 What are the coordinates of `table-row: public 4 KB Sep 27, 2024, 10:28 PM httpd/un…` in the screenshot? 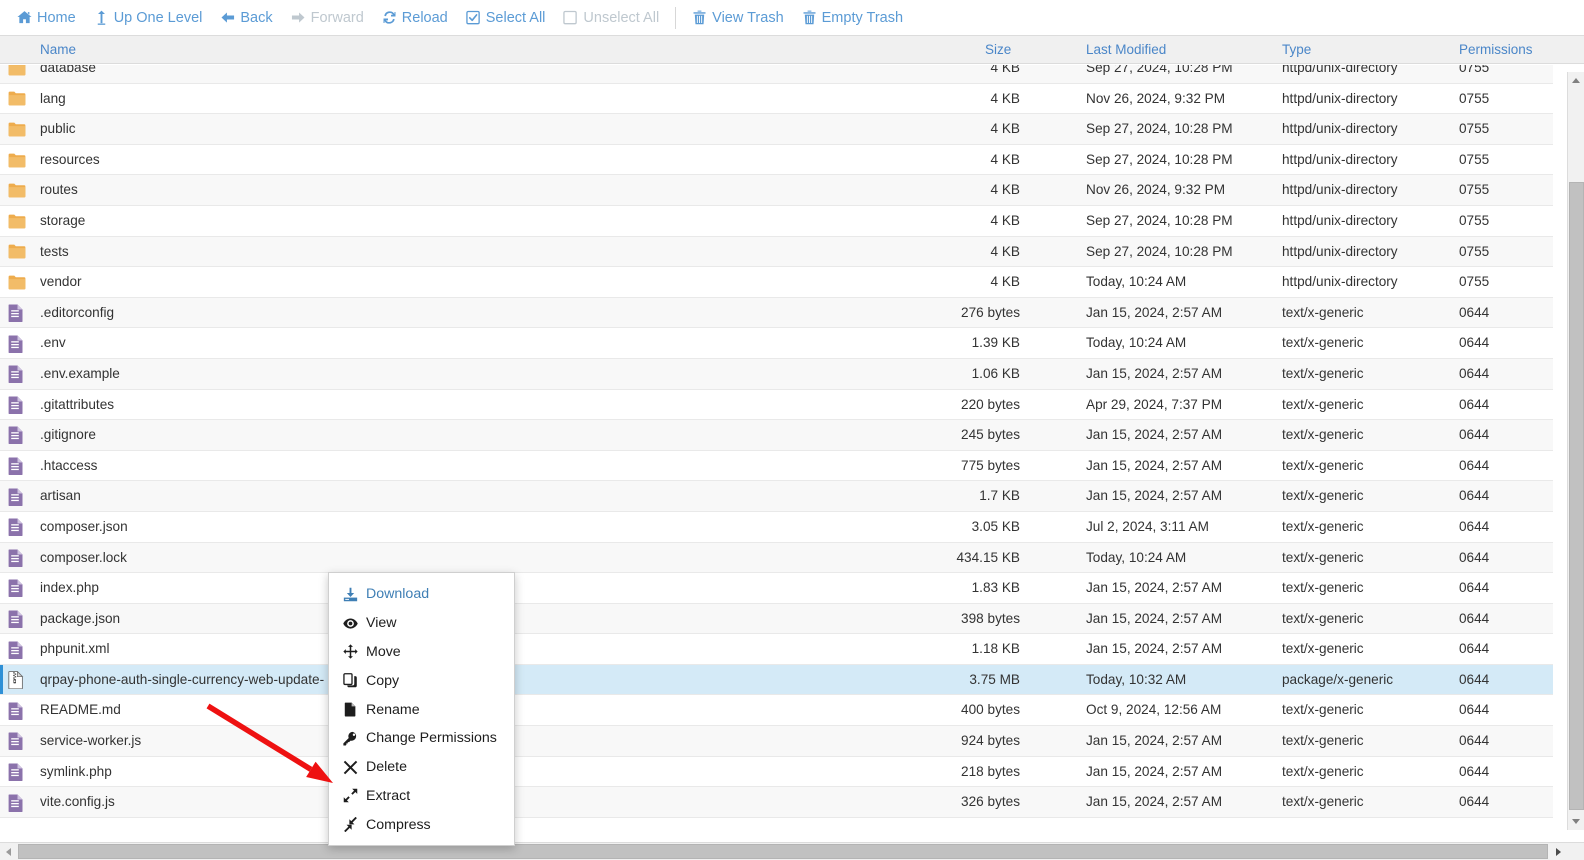 It's located at (776, 129).